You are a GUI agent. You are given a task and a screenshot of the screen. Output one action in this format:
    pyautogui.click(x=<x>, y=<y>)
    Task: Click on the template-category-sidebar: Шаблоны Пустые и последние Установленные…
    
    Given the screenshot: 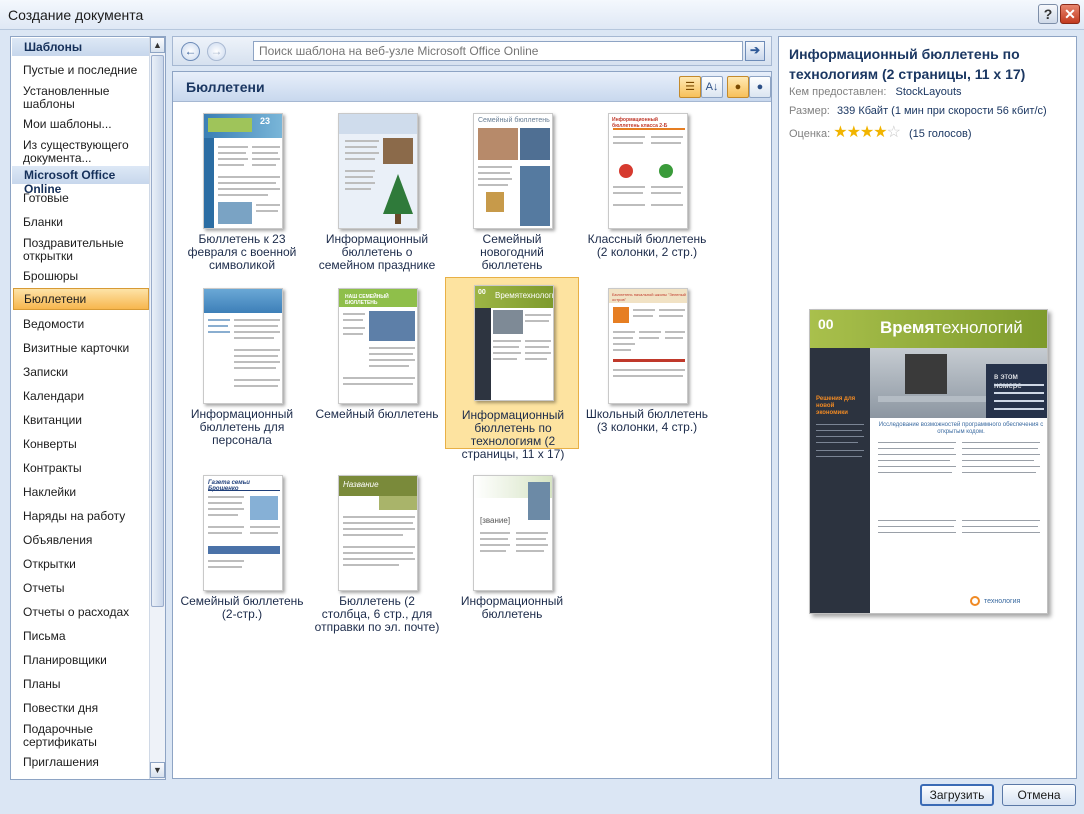 What is the action you would take?
    pyautogui.click(x=88, y=408)
    